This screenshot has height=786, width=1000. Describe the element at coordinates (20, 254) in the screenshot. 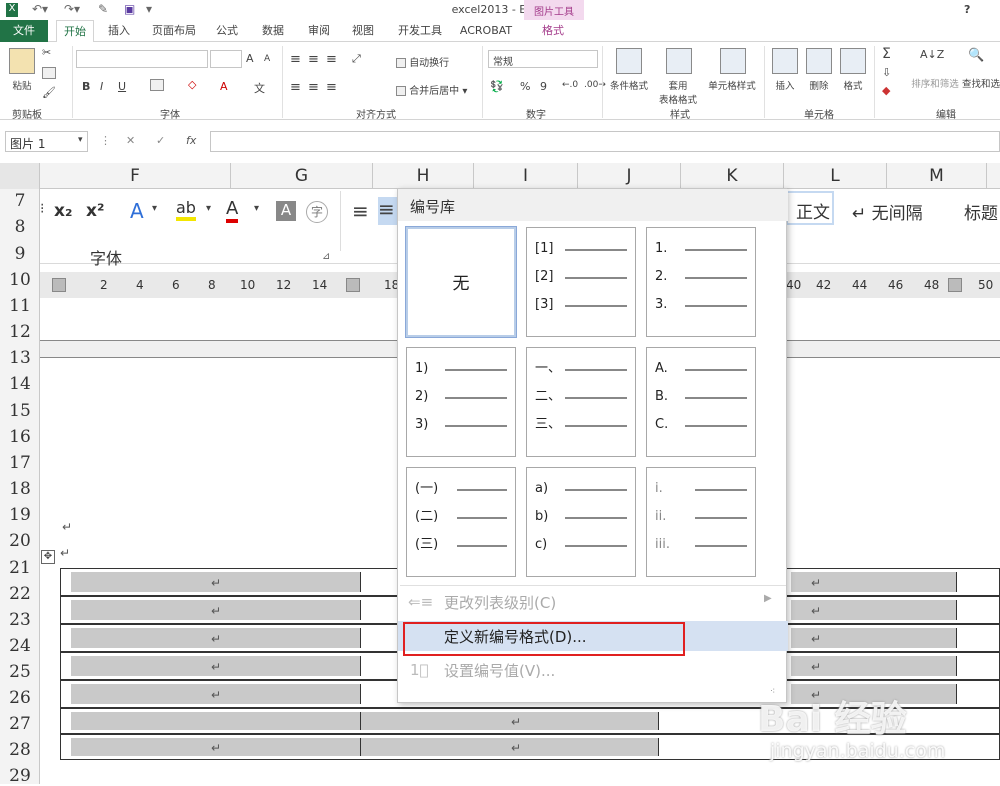

I see `row-header: 9` at that location.